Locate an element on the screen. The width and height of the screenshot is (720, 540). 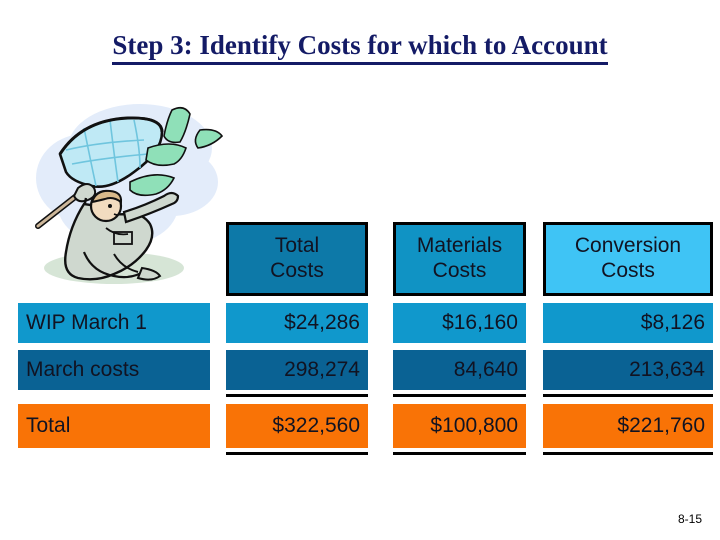
cell-value: $8,126 is located at coordinates (672, 322).